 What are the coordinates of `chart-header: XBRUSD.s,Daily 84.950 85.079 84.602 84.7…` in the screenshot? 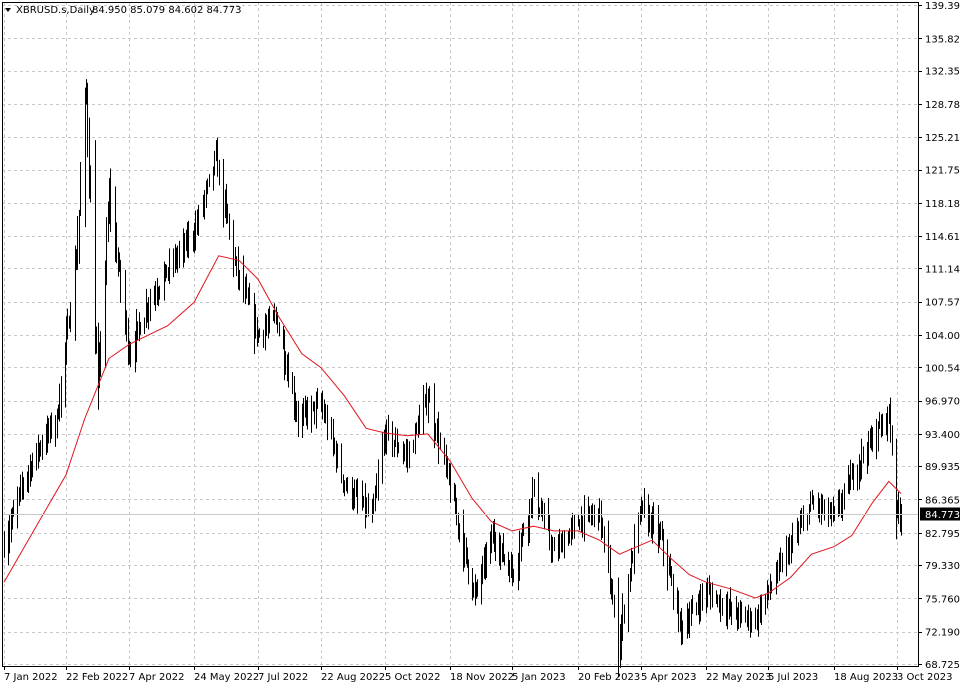 It's located at (123, 10).